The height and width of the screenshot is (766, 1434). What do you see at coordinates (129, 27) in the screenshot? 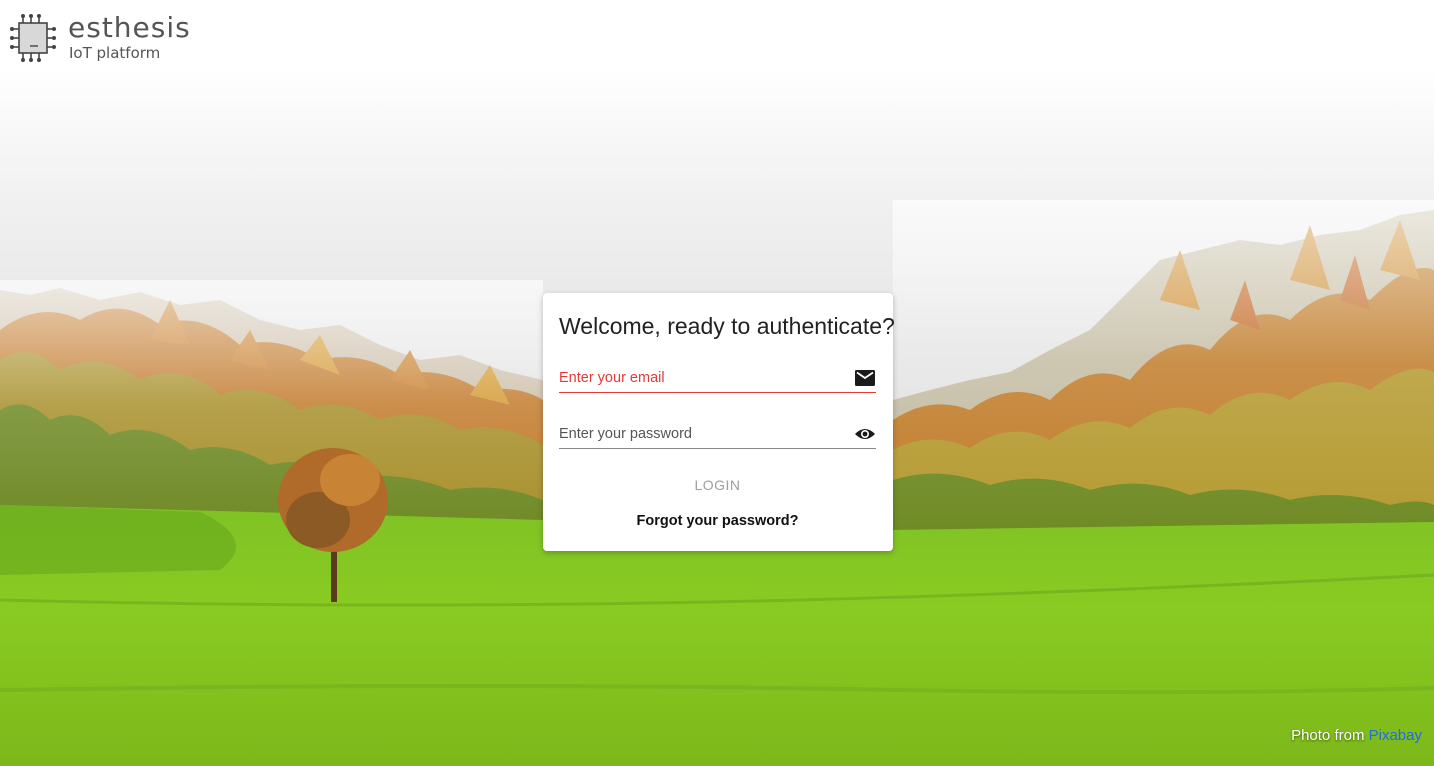
I see `brand-name: esthesis` at bounding box center [129, 27].